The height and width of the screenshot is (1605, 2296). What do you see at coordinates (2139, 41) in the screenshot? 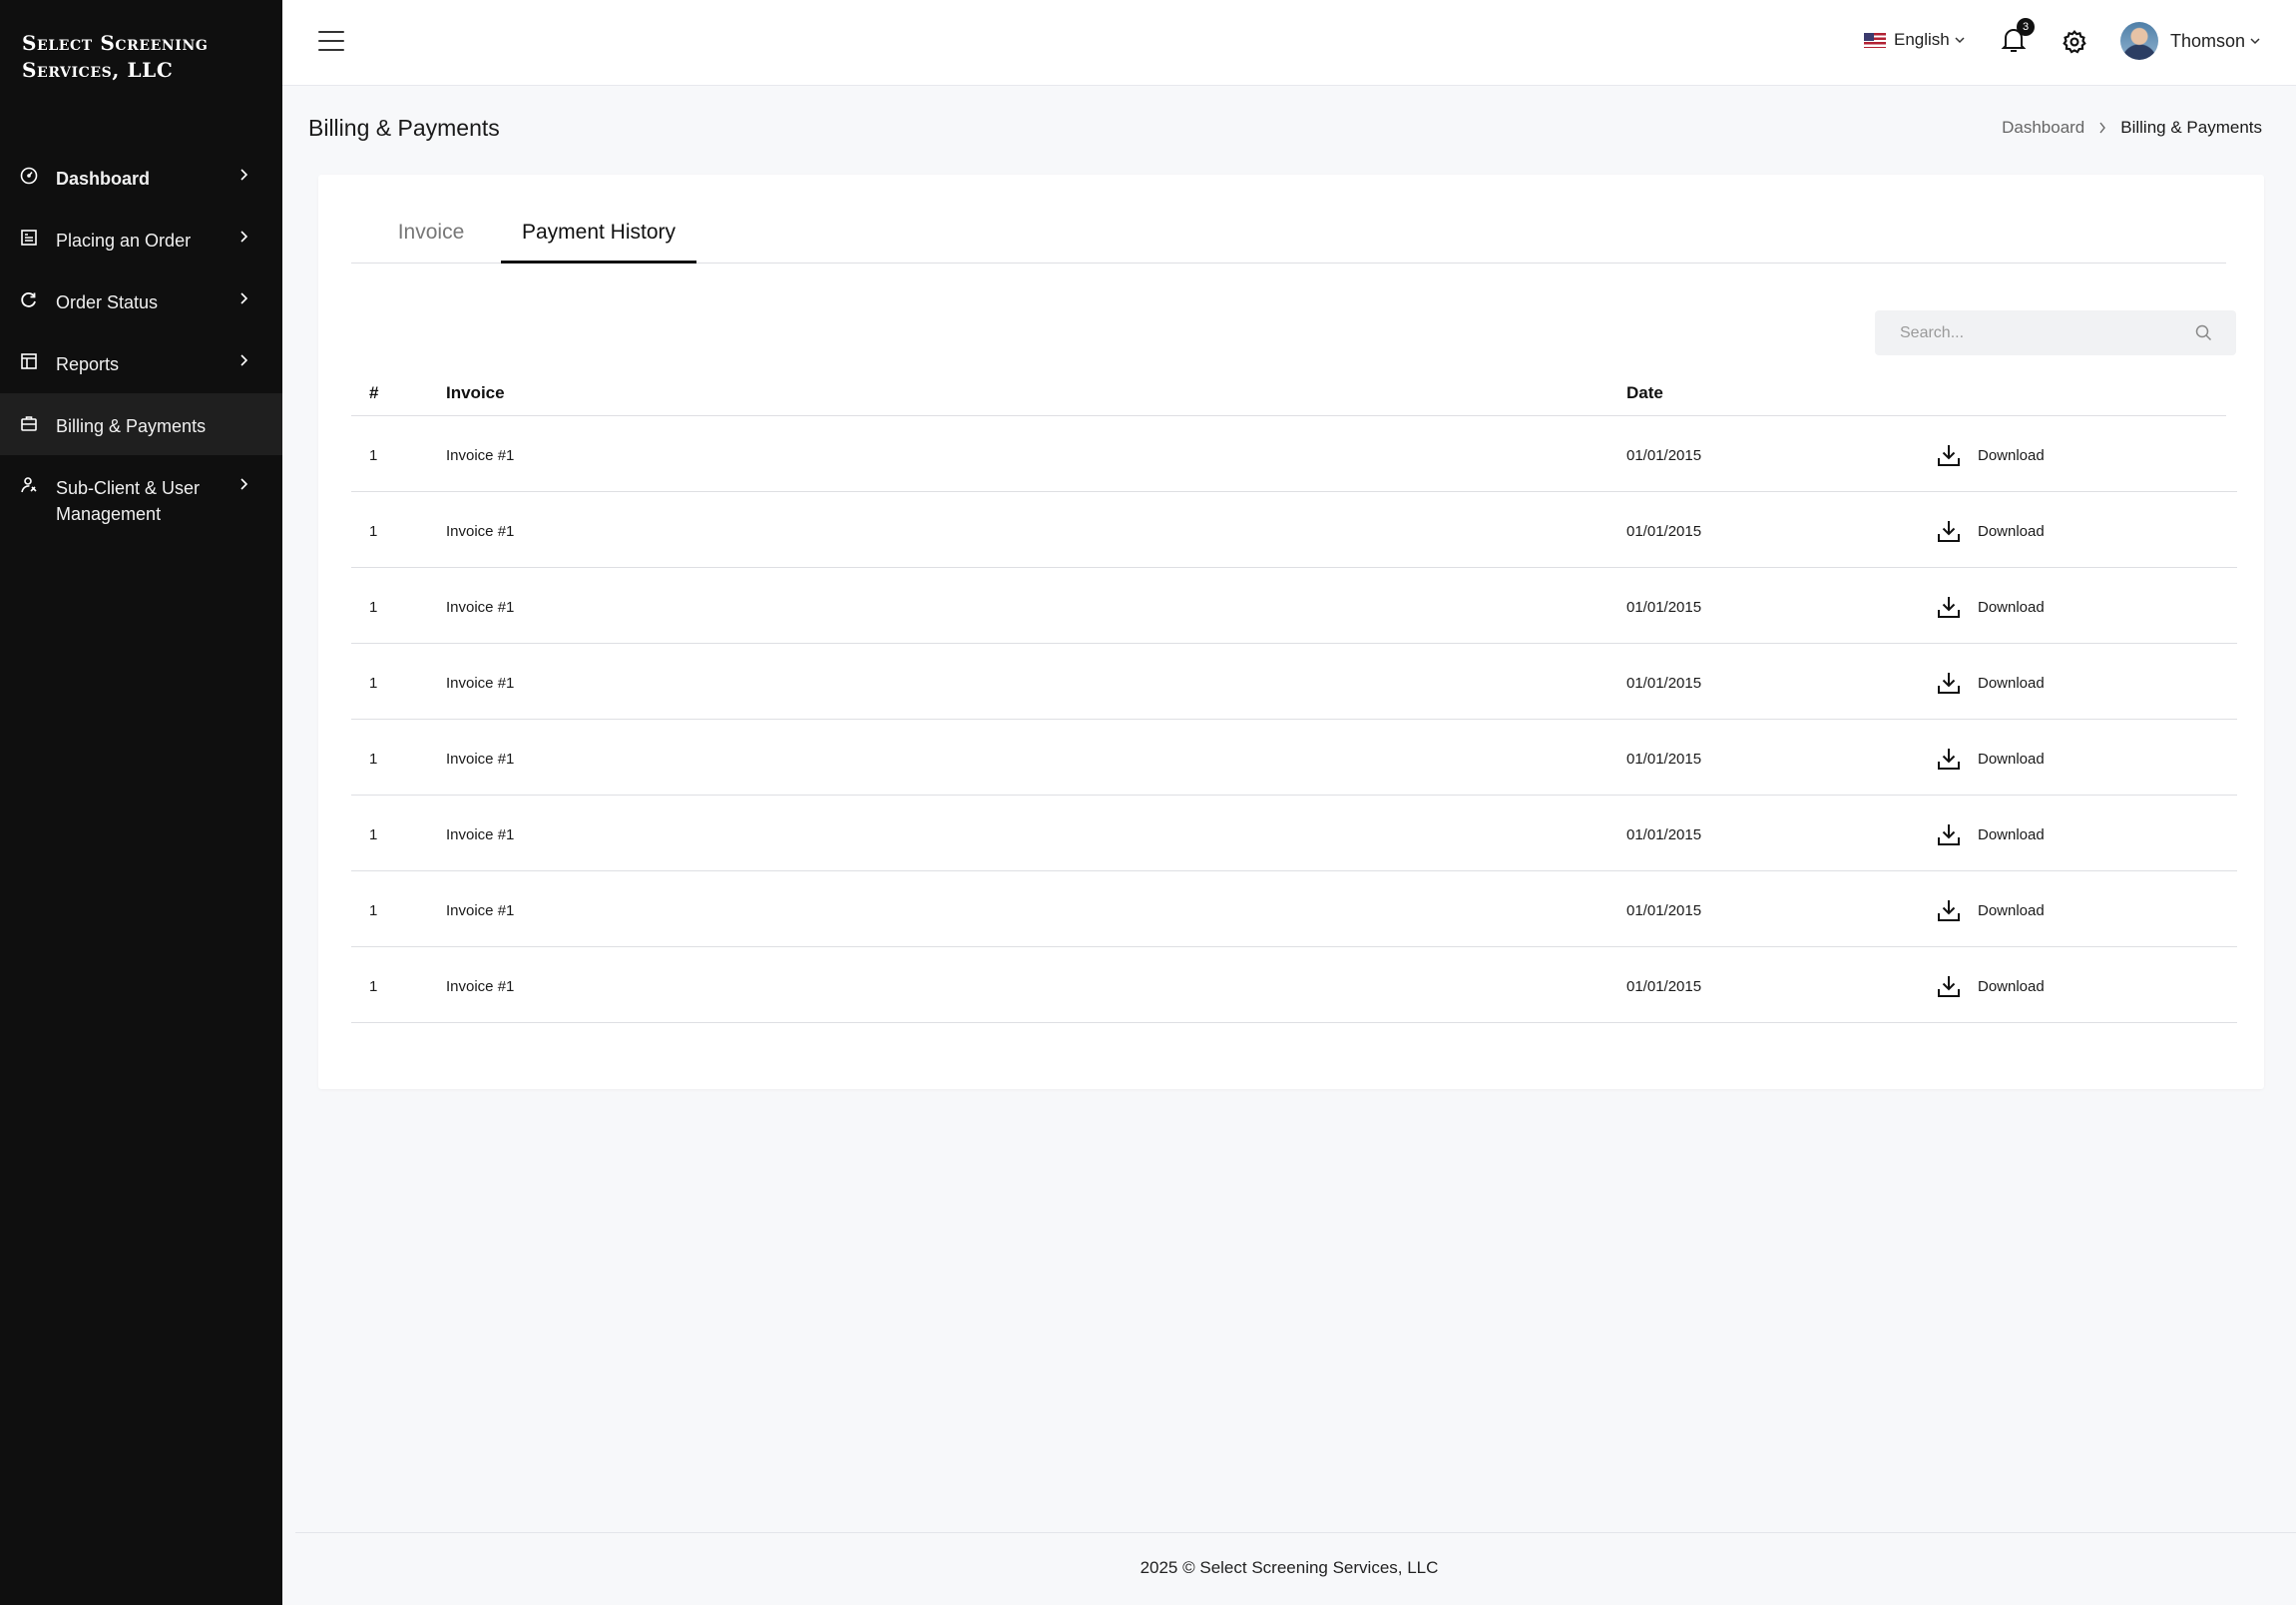
I see `avatar` at bounding box center [2139, 41].